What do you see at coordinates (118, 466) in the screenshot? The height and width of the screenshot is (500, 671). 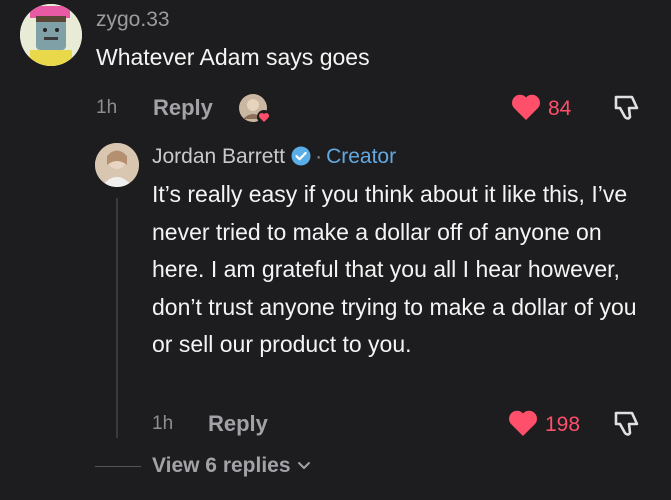 I see `view-replies-divider` at bounding box center [118, 466].